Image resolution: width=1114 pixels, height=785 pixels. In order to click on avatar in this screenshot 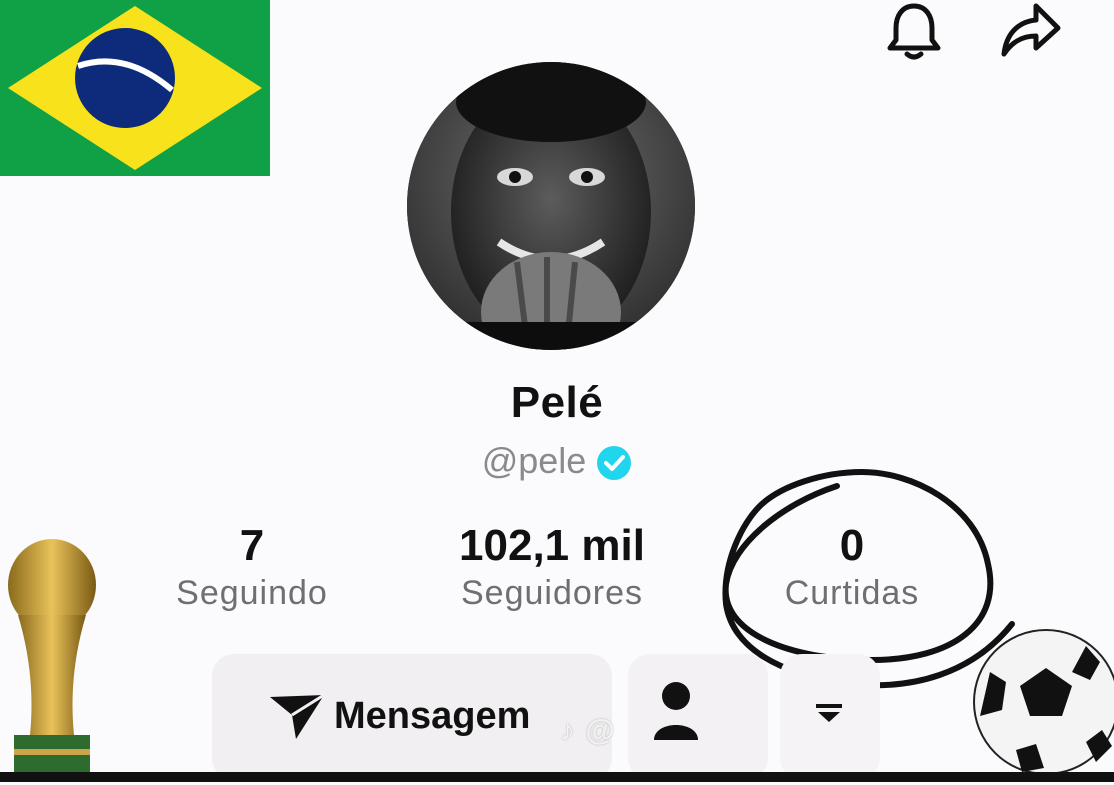, I will do `click(551, 206)`.